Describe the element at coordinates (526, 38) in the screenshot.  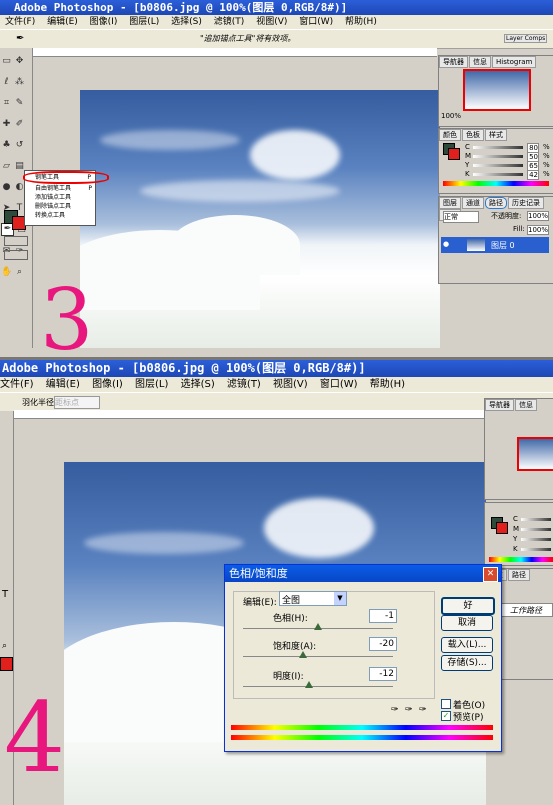
I see `layer-comps-tab: Layer Comps` at that location.